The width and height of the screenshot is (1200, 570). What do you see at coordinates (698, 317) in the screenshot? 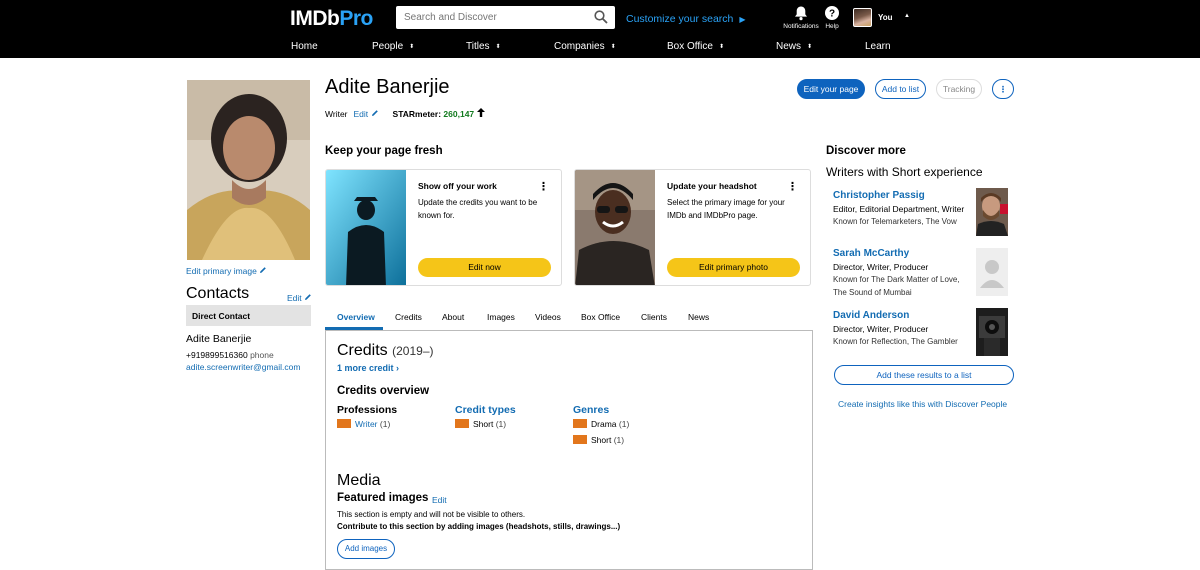
I see `tab-news: News` at bounding box center [698, 317].